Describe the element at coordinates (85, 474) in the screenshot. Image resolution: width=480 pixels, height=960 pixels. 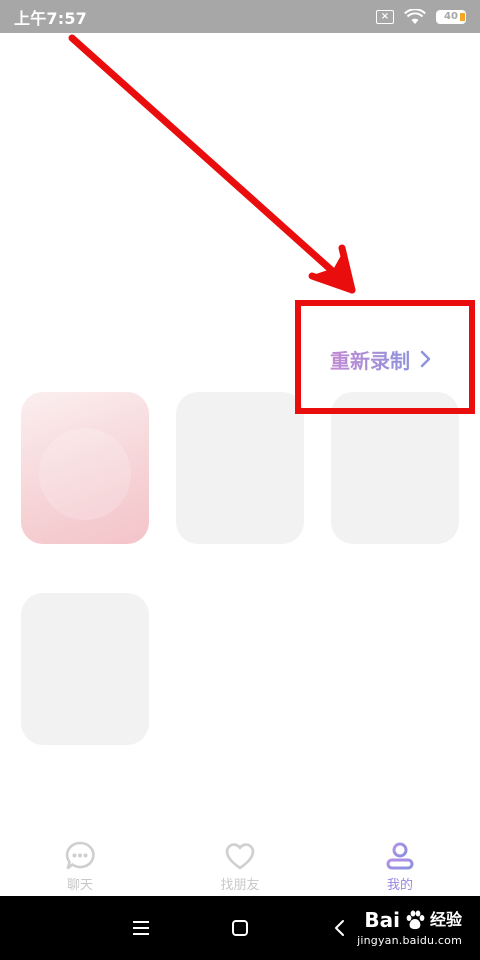
I see `photo-placeholder-circle` at that location.